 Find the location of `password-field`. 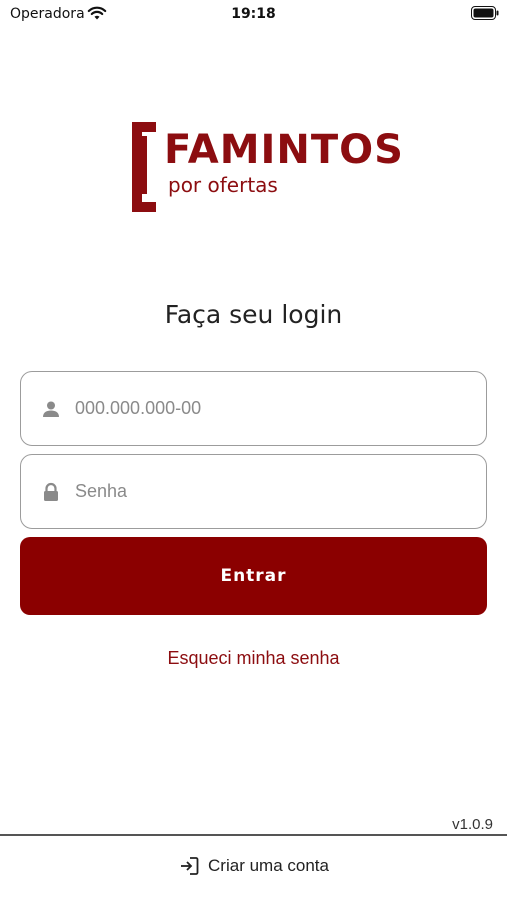

password-field is located at coordinates (253, 491).